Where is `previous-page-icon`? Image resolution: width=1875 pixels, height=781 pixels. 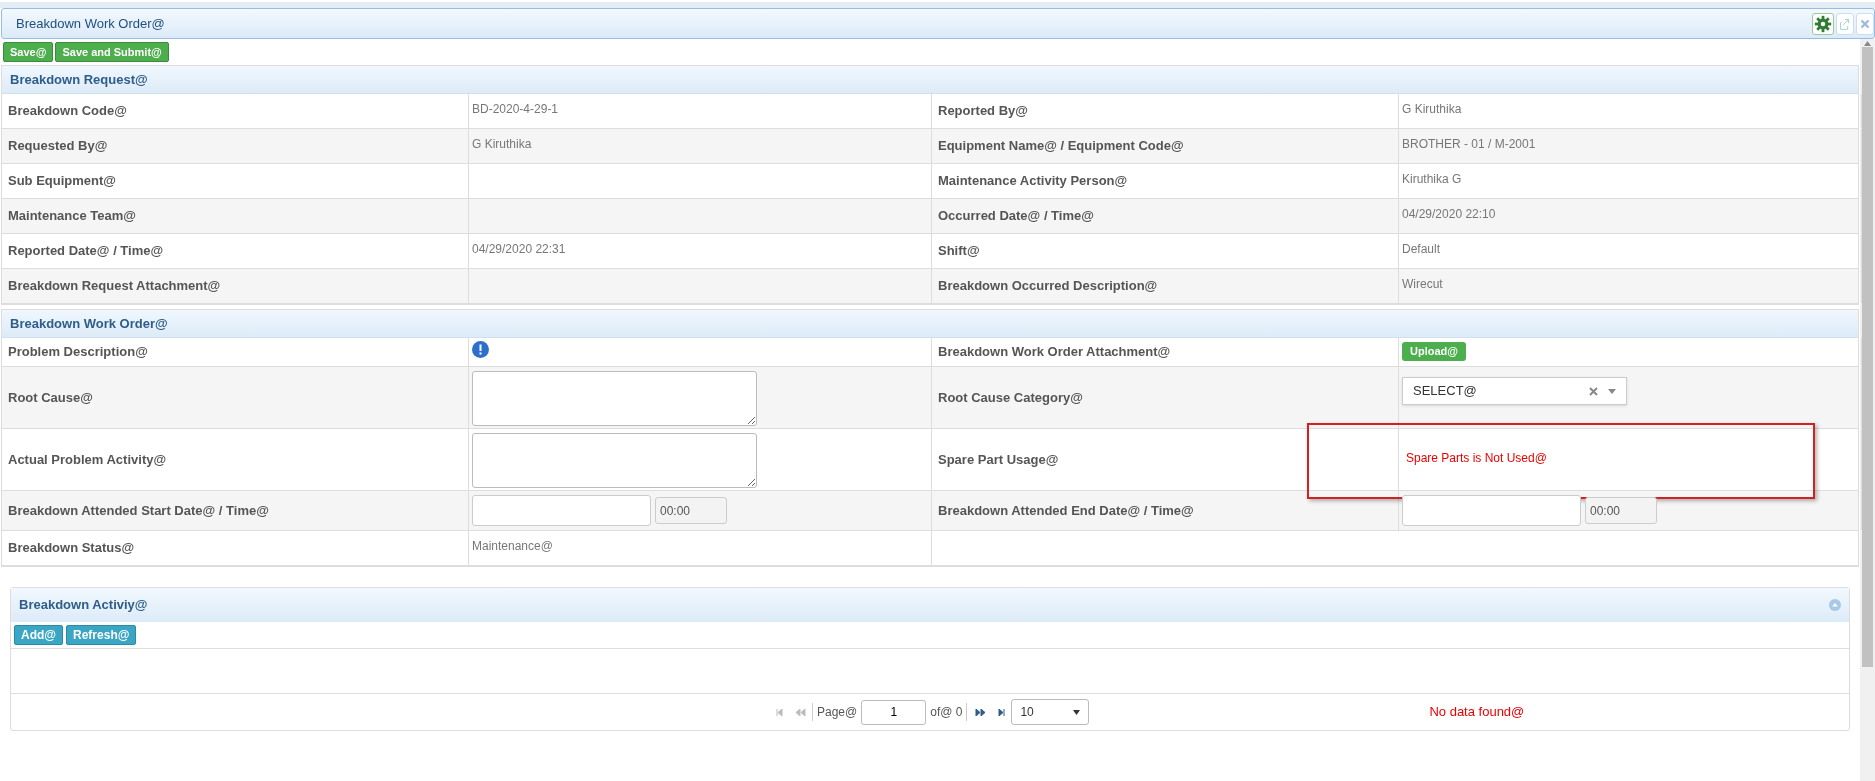 previous-page-icon is located at coordinates (800, 712).